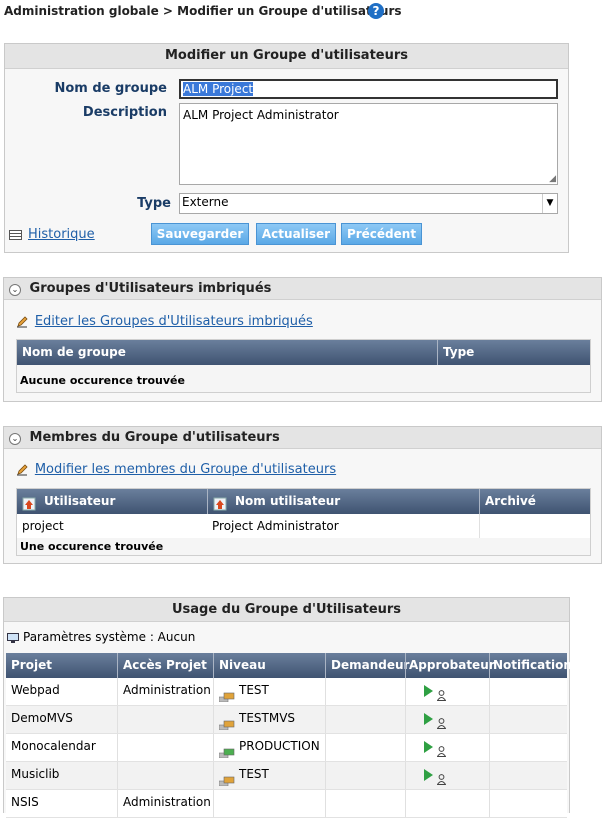 The height and width of the screenshot is (818, 603). What do you see at coordinates (61, 665) in the screenshot?
I see `column-header: Projet` at bounding box center [61, 665].